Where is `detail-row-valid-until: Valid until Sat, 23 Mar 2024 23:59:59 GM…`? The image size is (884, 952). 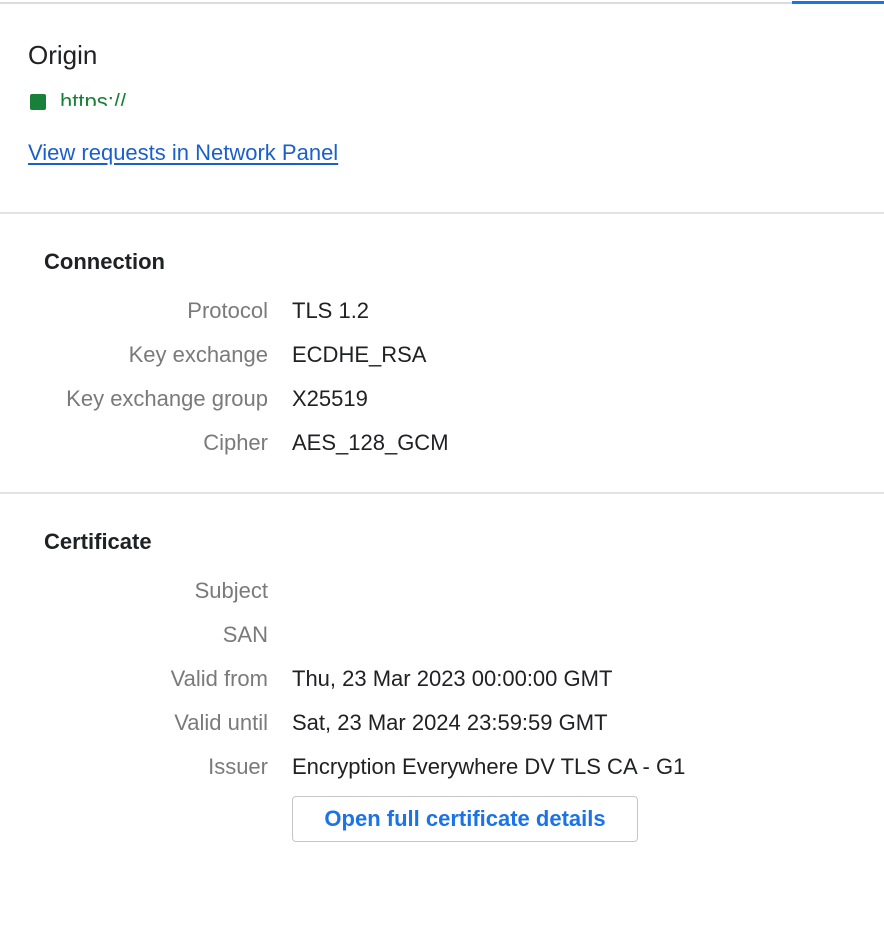 detail-row-valid-until: Valid until Sat, 23 Mar 2024 23:59:59 GM… is located at coordinates (442, 723).